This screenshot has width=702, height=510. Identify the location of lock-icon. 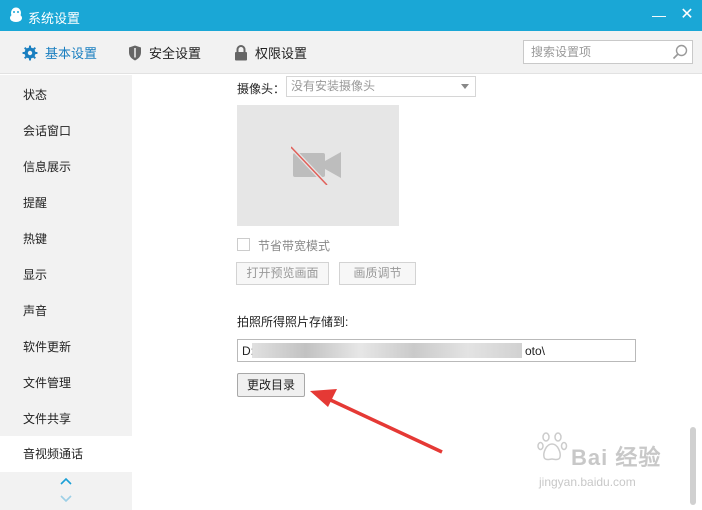
(241, 52).